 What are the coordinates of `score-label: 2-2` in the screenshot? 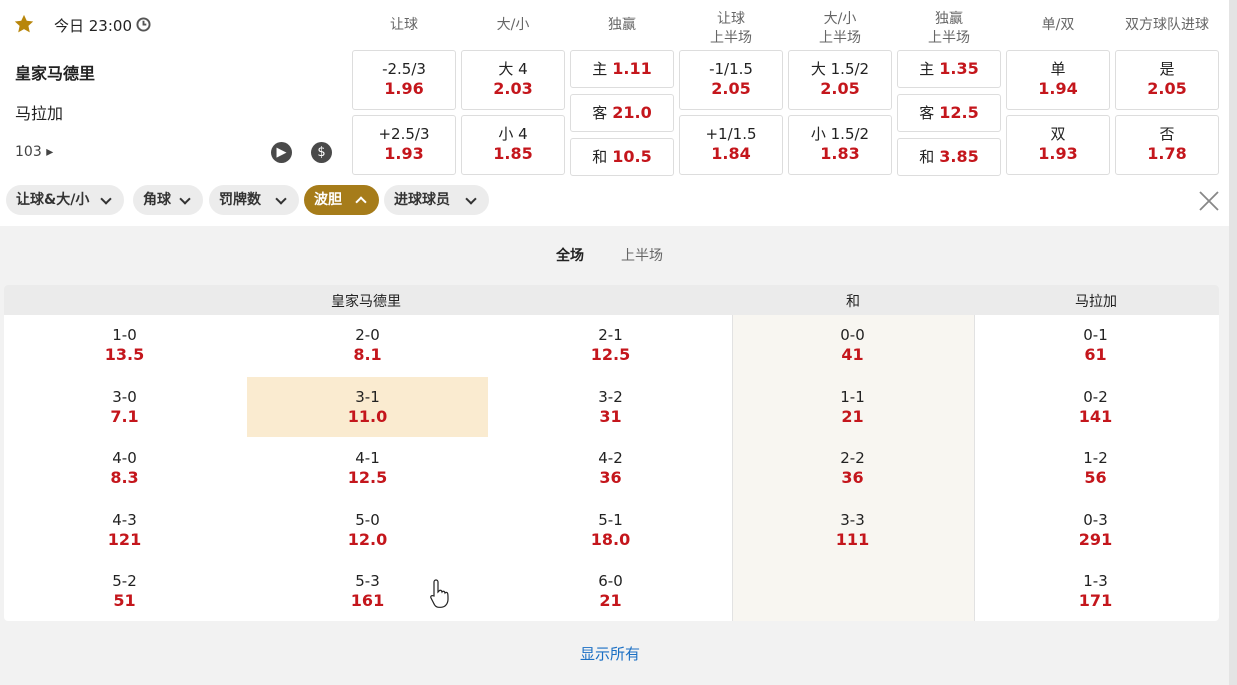 It's located at (852, 458).